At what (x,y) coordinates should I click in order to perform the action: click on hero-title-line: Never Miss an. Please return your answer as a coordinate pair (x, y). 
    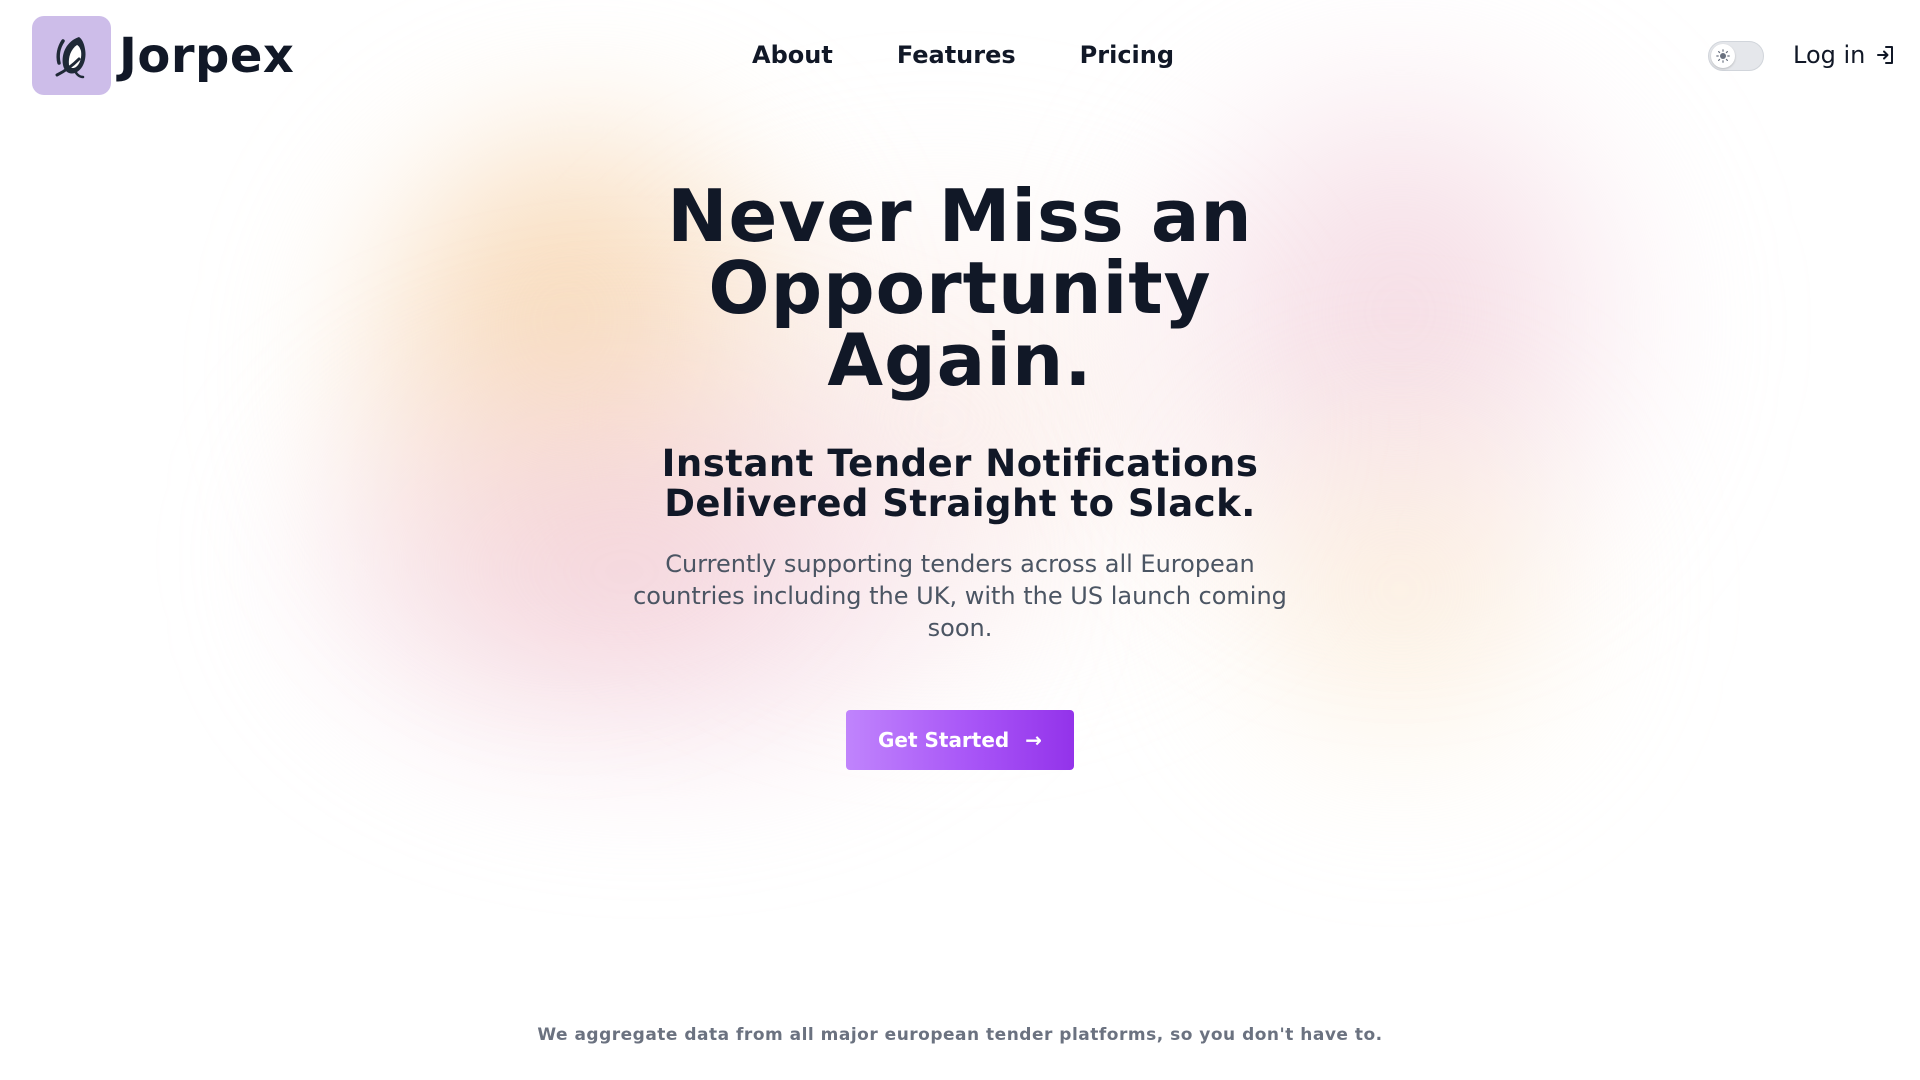
    Looking at the image, I should click on (960, 216).